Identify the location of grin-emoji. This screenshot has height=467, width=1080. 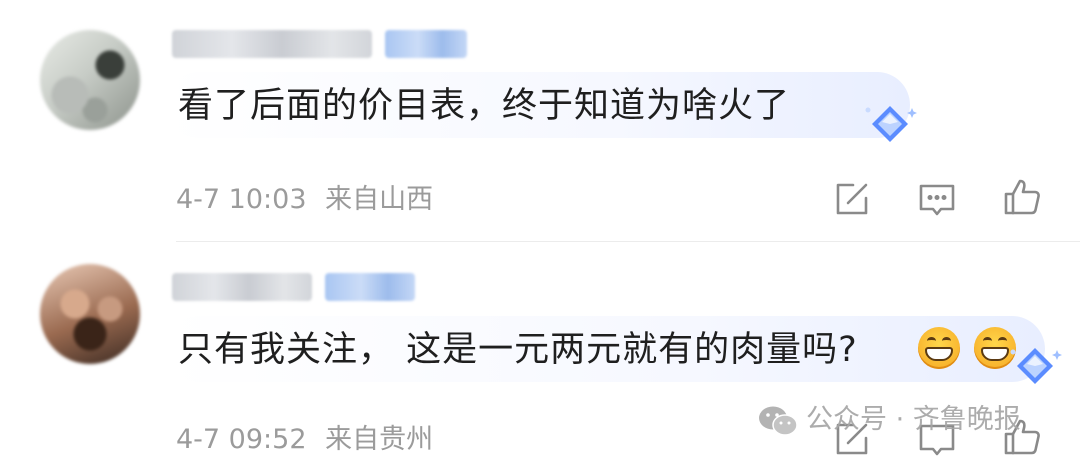
(939, 348).